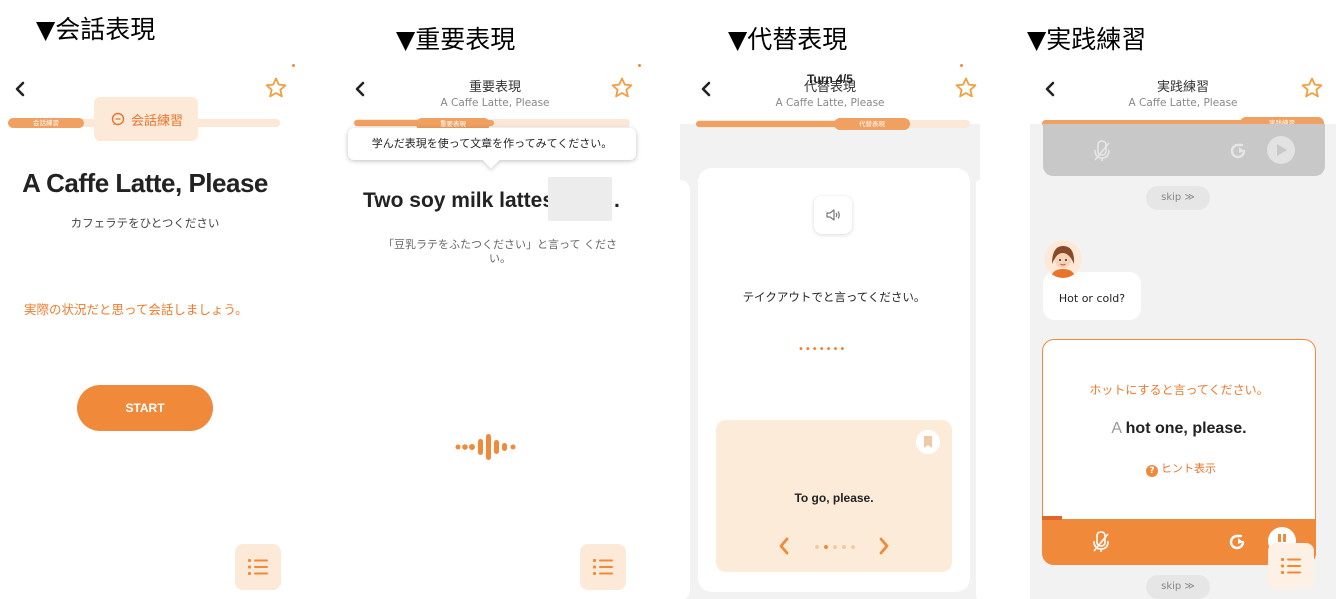 The image size is (1336, 599). Describe the element at coordinates (685, 389) in the screenshot. I see `previous-card-edge` at that location.